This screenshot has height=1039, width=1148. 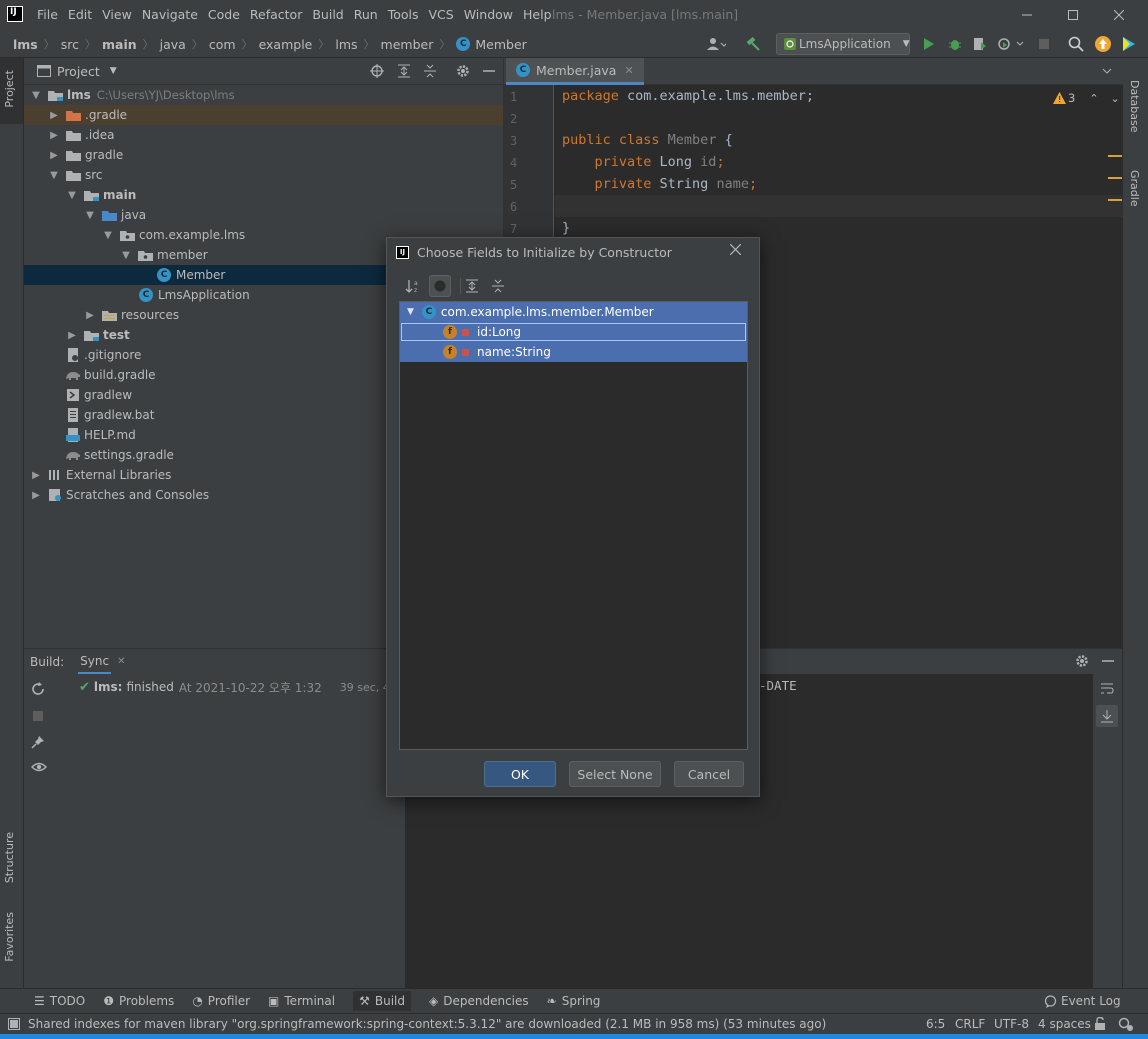 I want to click on cancel-button: Cancel, so click(x=709, y=774).